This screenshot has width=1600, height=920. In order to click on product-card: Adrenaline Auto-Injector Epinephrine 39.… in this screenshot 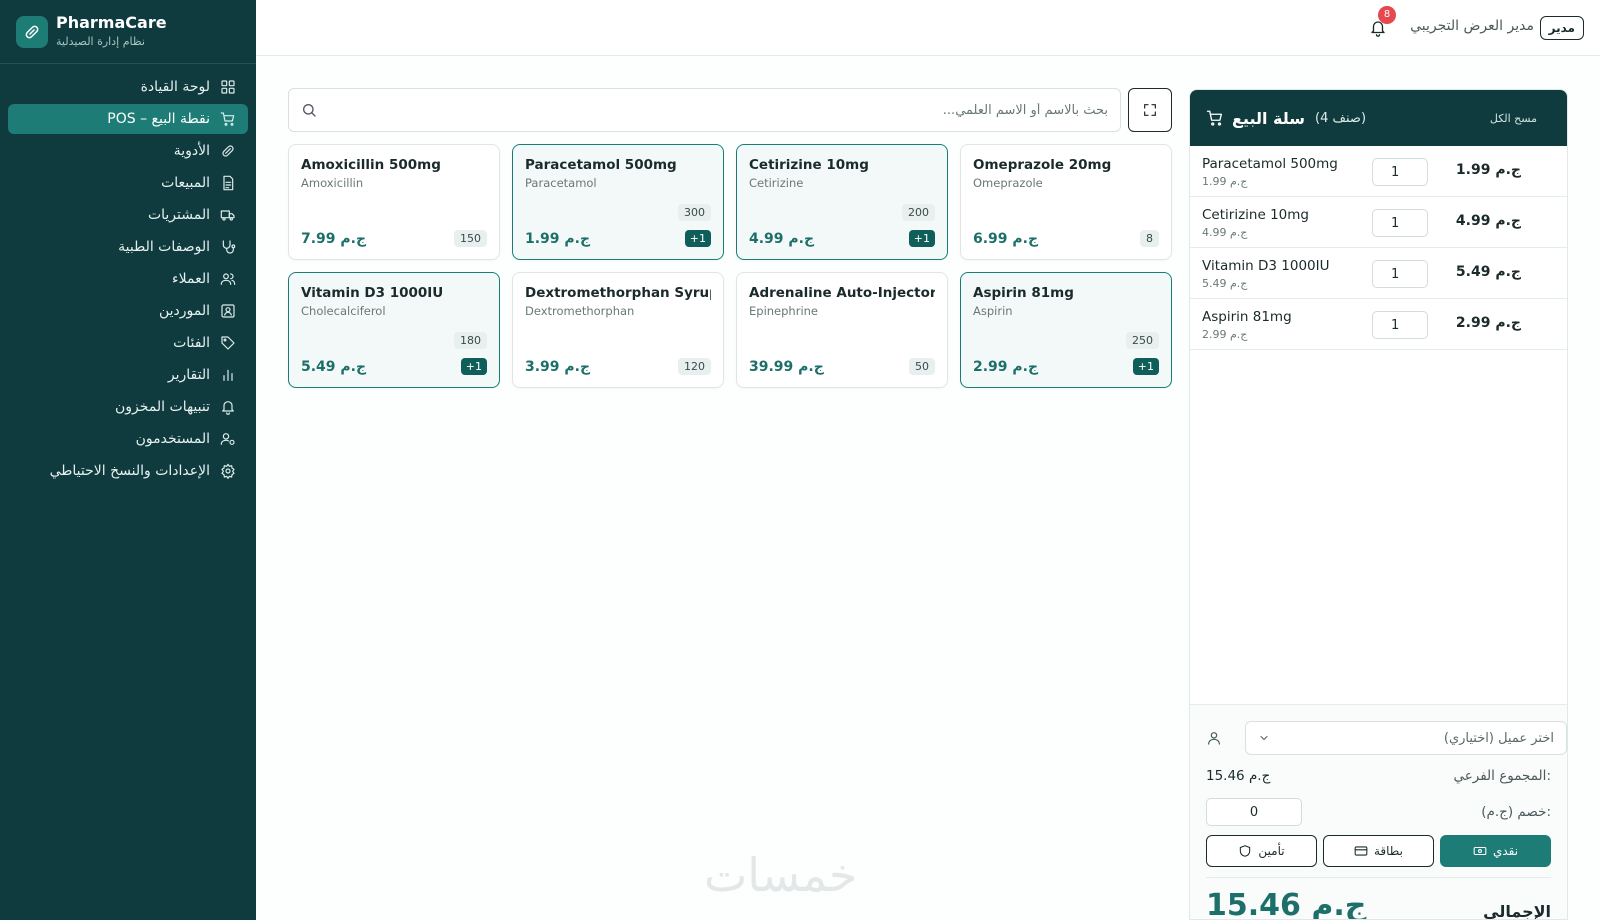, I will do `click(842, 330)`.